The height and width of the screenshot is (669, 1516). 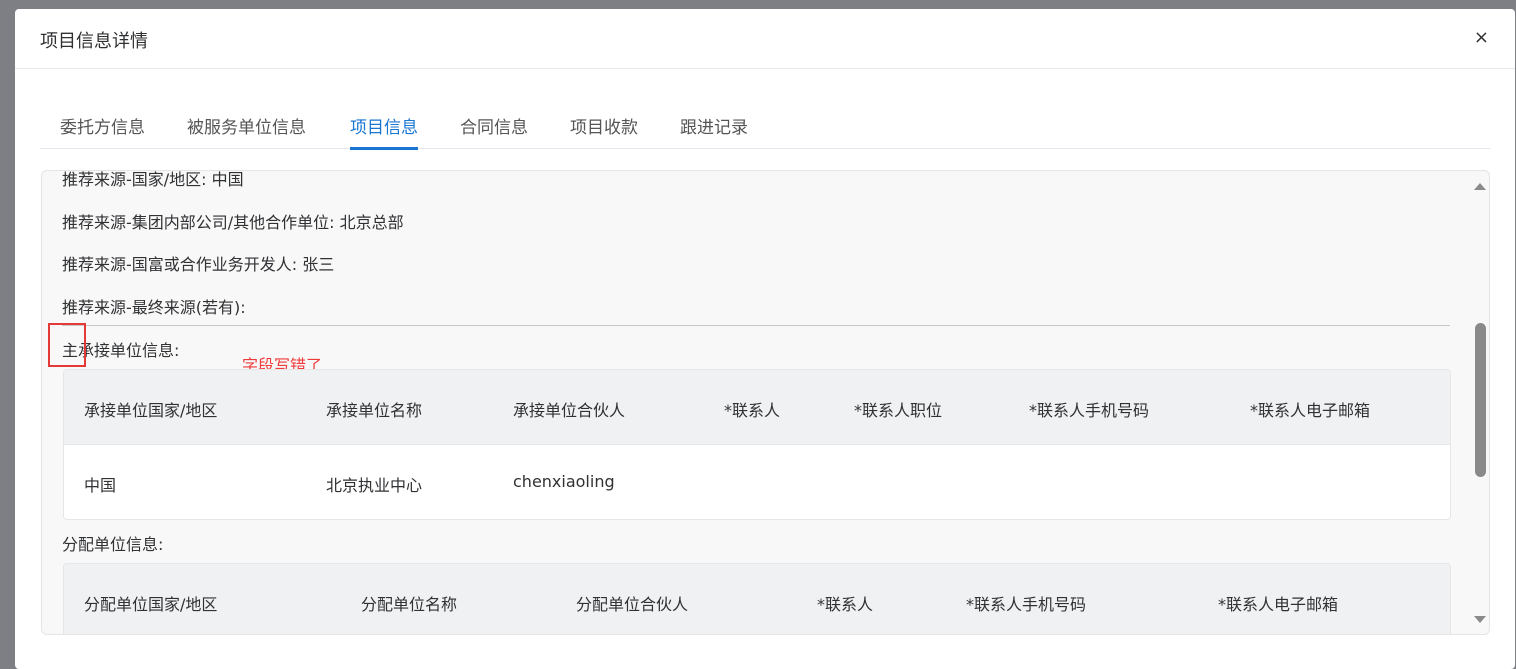 I want to click on column-header: 承接单位国家/地区, so click(x=151, y=410).